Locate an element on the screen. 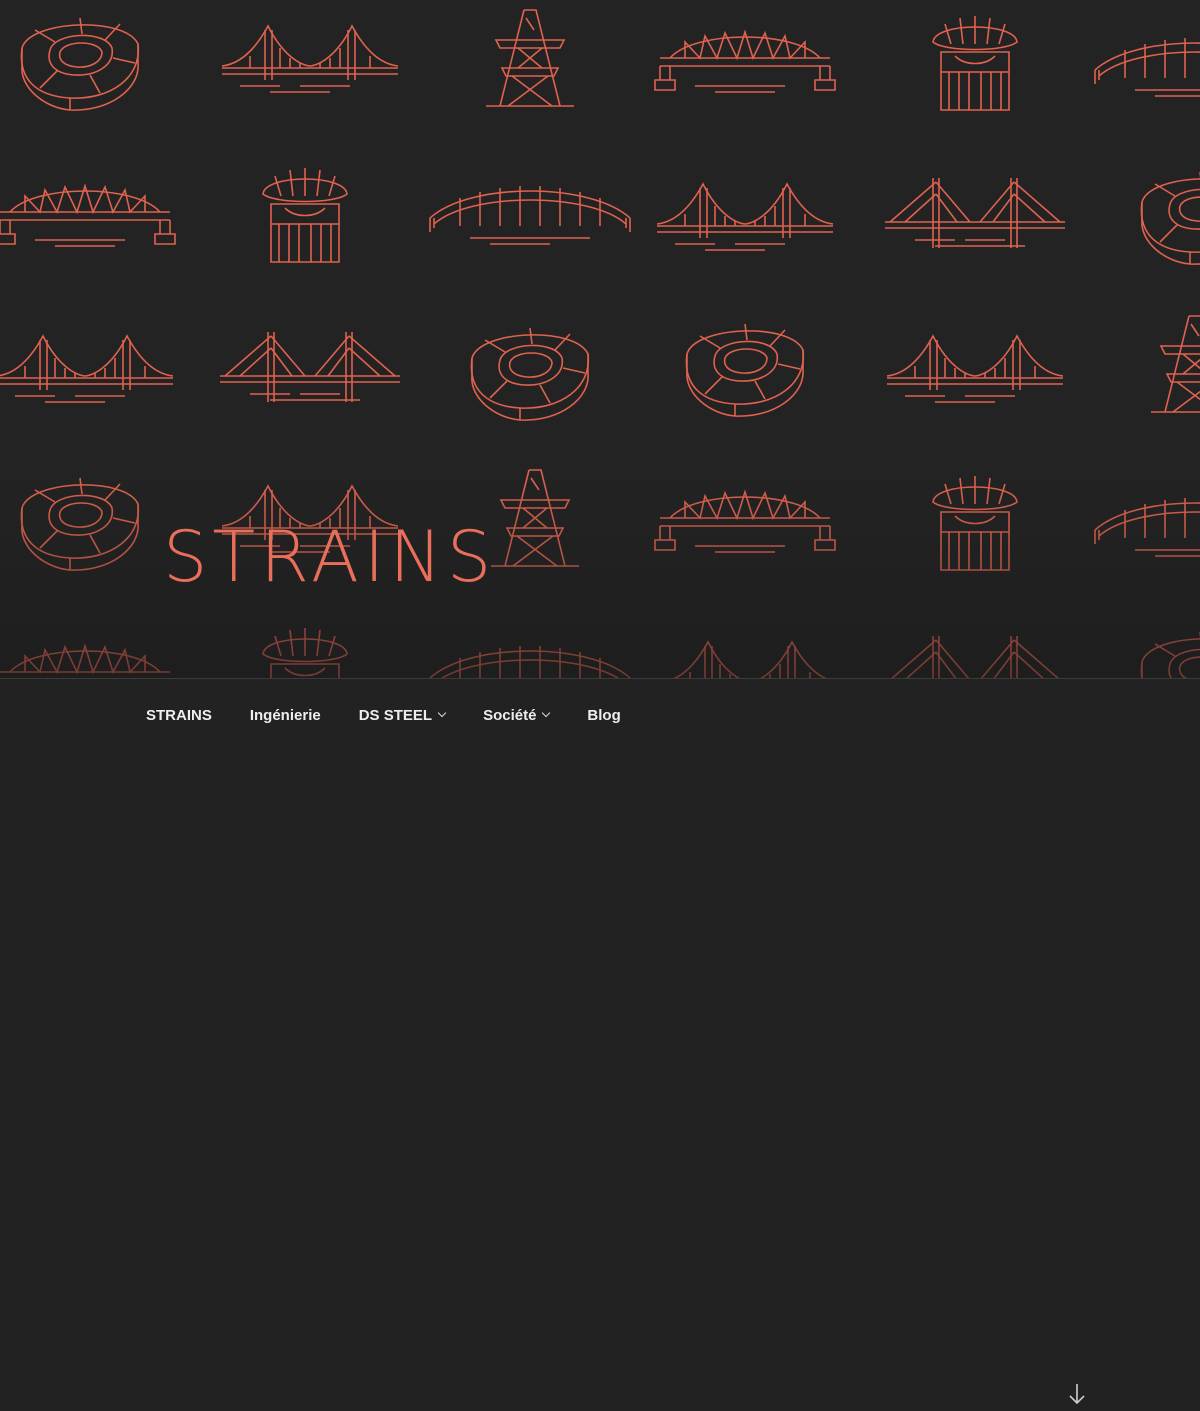 Image resolution: width=1200 pixels, height=1411 pixels. nav-item-label: STRAINS is located at coordinates (179, 715).